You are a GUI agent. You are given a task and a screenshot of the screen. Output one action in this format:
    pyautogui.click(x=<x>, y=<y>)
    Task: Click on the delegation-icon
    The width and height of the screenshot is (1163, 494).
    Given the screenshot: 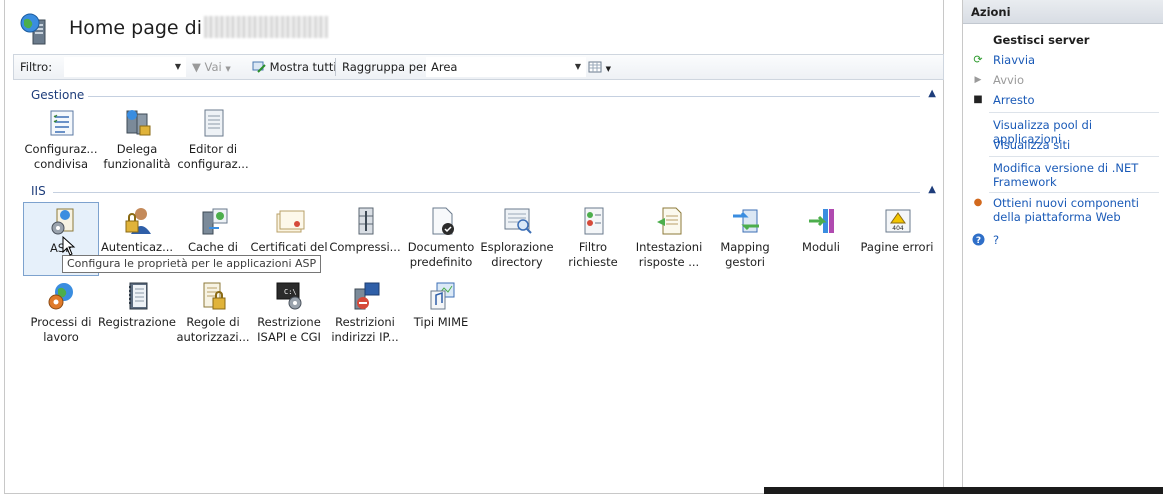 What is the action you would take?
    pyautogui.click(x=138, y=123)
    